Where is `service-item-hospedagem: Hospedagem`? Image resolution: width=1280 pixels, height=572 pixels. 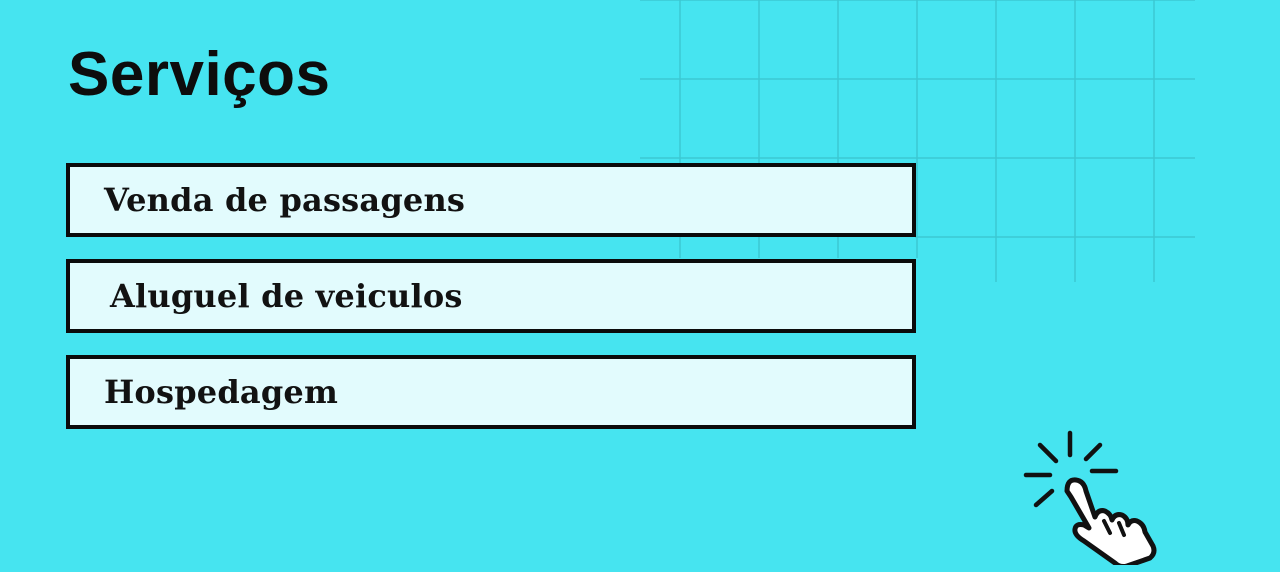
service-item-hospedagem: Hospedagem is located at coordinates (491, 392).